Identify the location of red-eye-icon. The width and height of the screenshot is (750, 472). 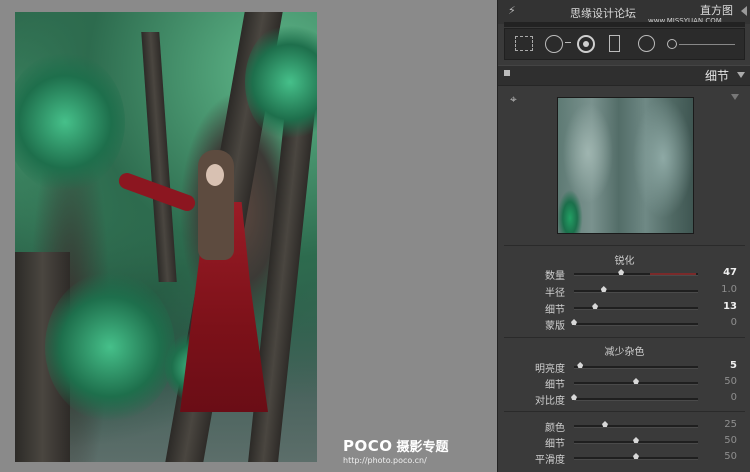
(586, 44).